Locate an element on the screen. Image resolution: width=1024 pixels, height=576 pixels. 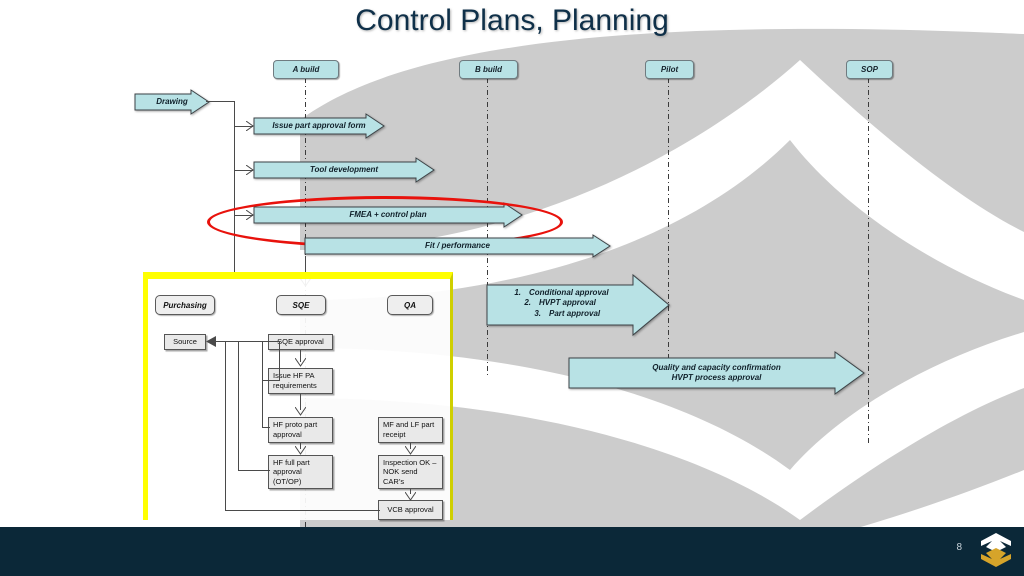
milestone-pilot: Pilot is located at coordinates (669, 69).